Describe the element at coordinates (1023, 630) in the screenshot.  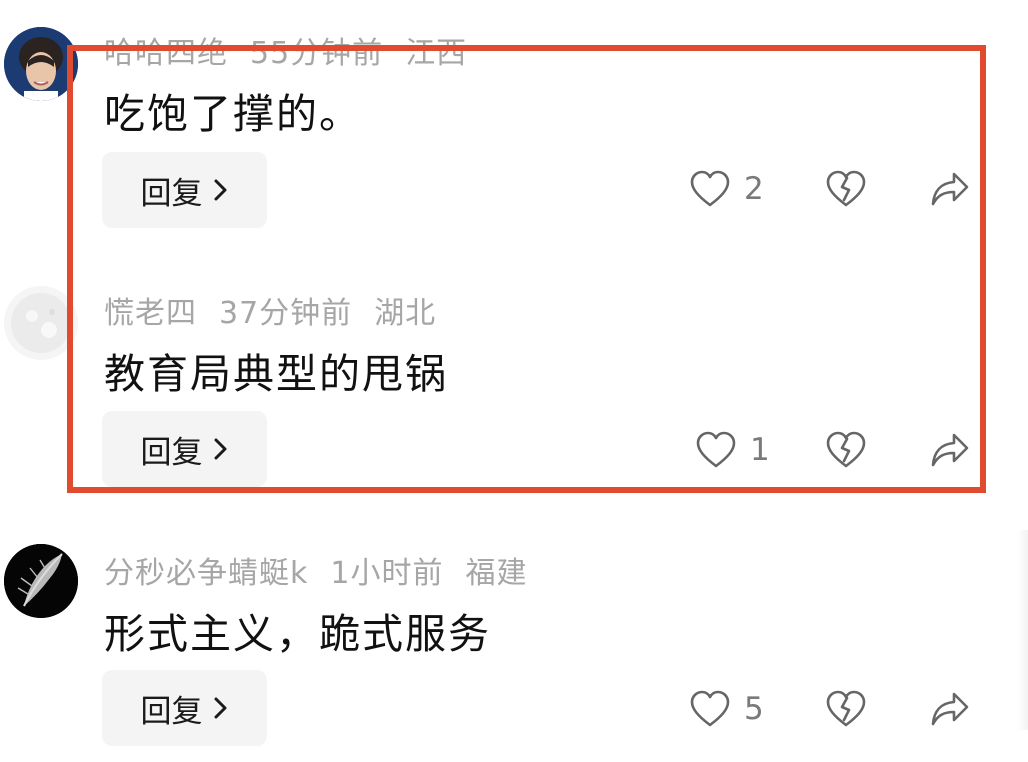
I see `scroll-edge` at that location.